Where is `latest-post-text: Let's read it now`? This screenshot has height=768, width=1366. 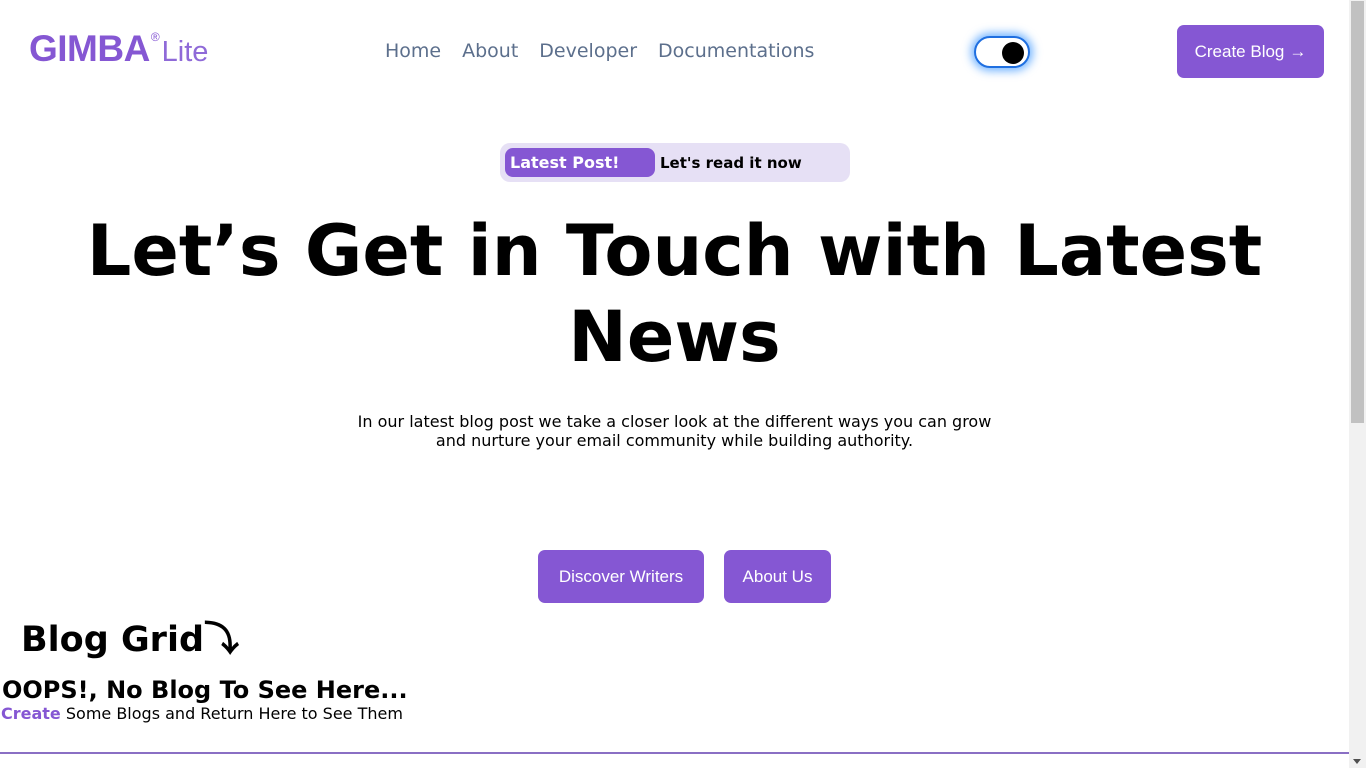 latest-post-text: Let's read it now is located at coordinates (731, 163).